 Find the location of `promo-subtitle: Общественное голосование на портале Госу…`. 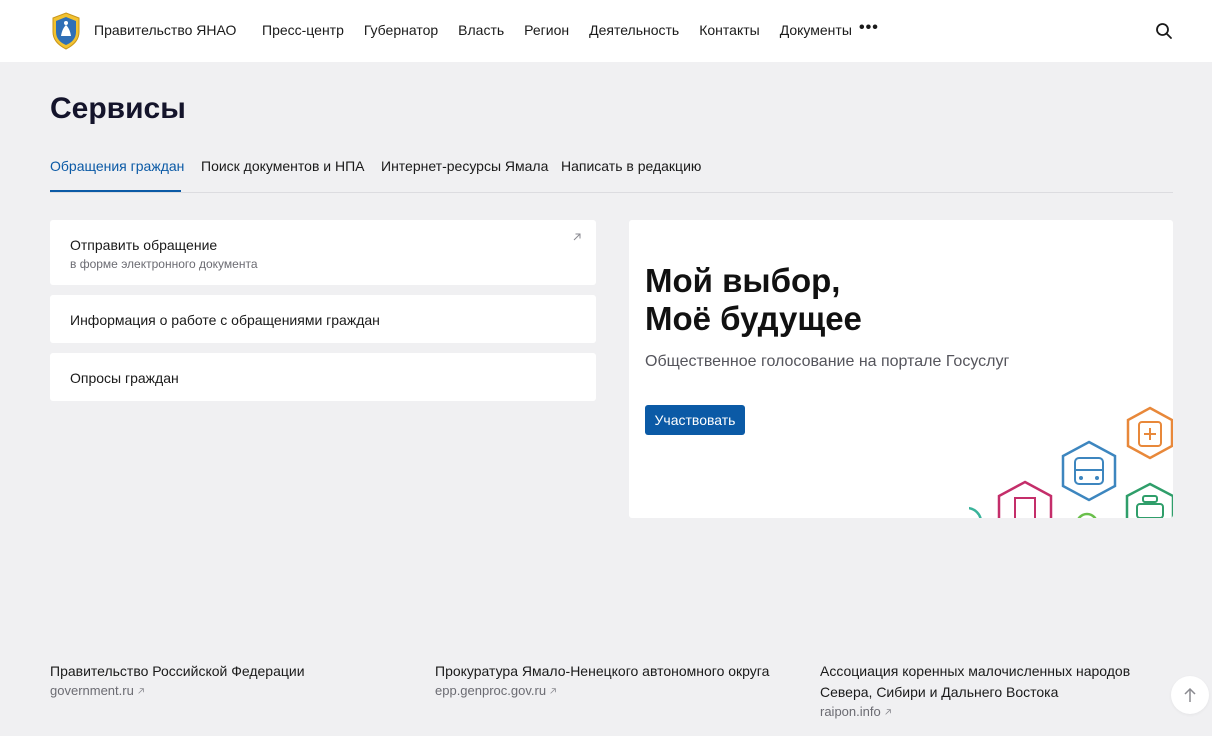

promo-subtitle: Общественное голосование на портале Госу… is located at coordinates (827, 361).